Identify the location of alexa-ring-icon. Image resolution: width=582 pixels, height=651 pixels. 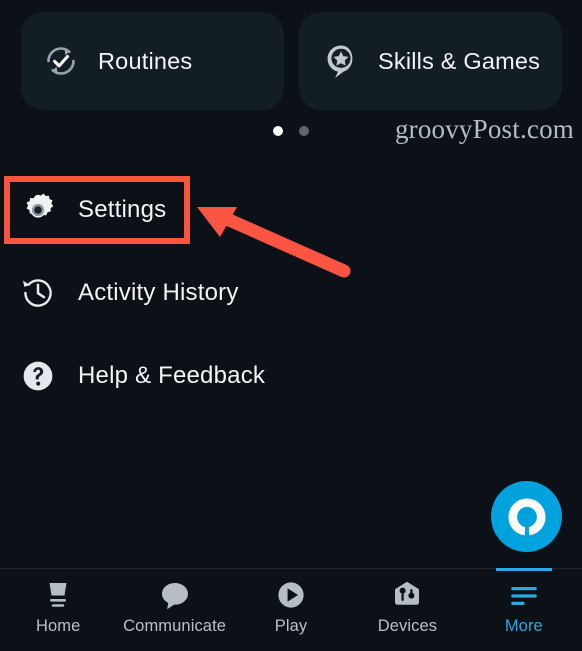
(526, 516).